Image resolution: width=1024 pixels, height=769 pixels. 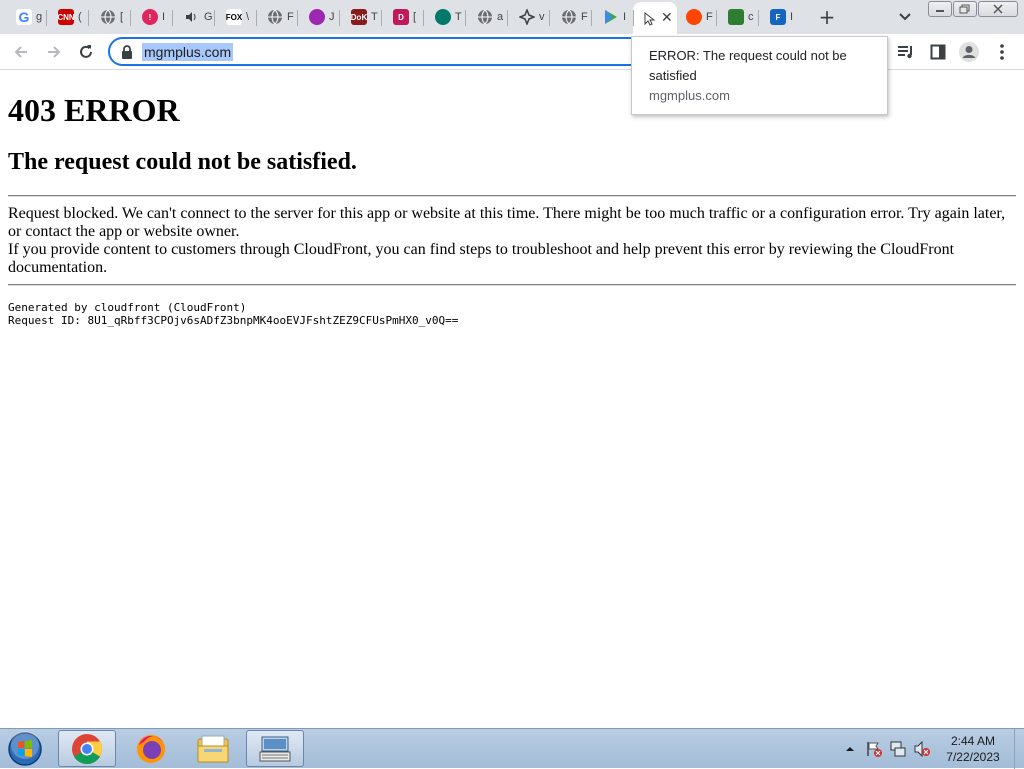 I want to click on browser-tab: a, so click(x=487, y=17).